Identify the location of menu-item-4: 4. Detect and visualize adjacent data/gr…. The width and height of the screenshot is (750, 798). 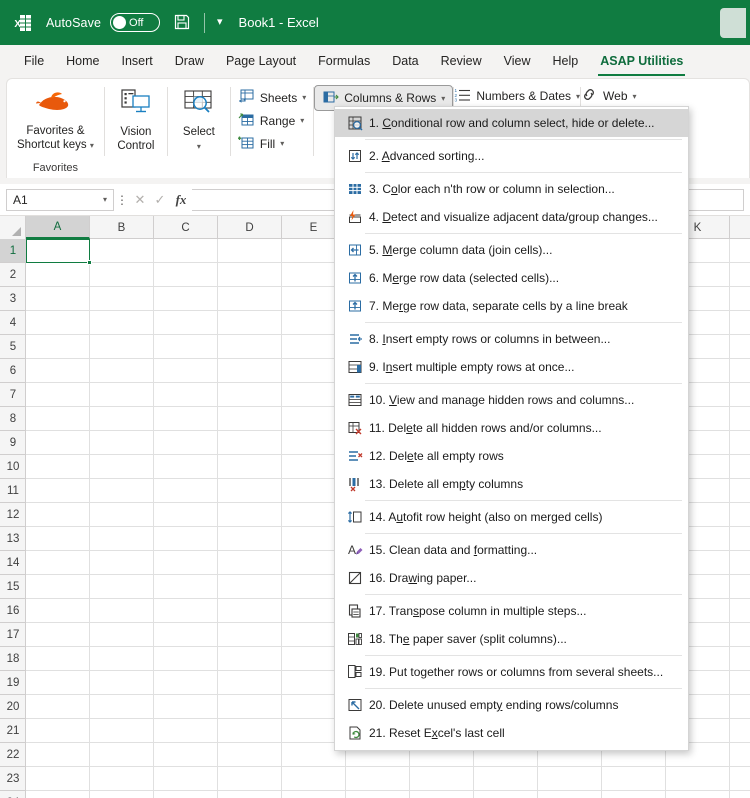
(511, 217).